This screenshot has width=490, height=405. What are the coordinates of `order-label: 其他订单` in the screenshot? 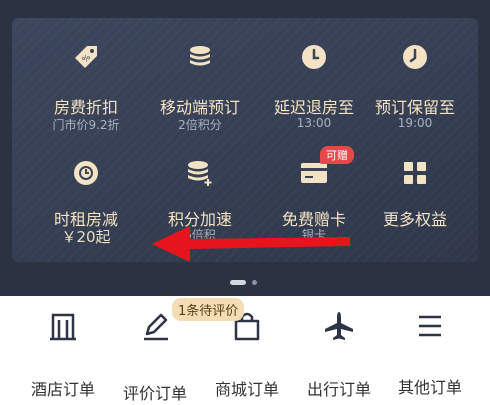 It's located at (429, 387).